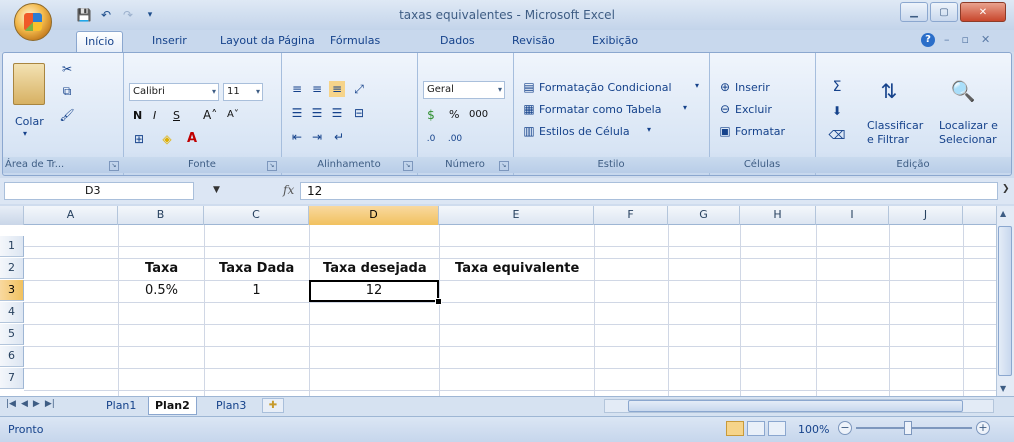  What do you see at coordinates (965, 39) in the screenshot?
I see `workbook-restore-icon: ▫` at bounding box center [965, 39].